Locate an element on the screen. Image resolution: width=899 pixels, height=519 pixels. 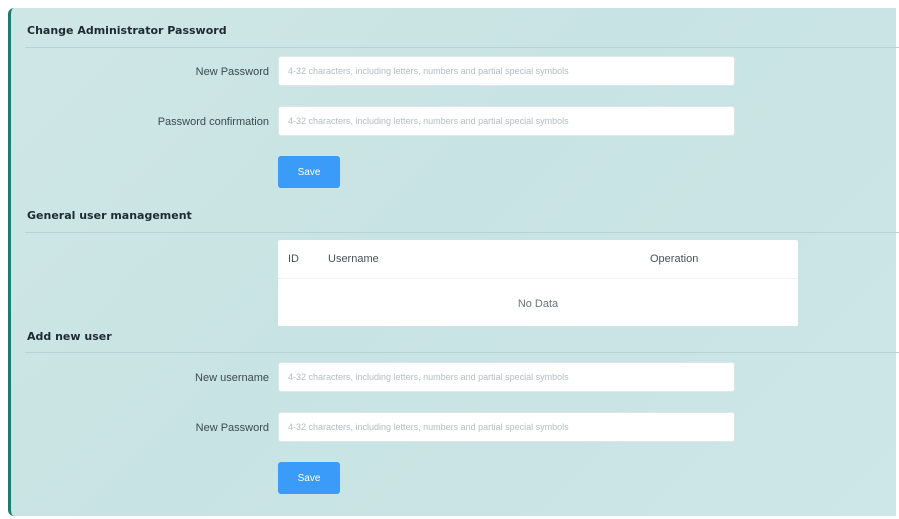
column-header-operation: Operation is located at coordinates (674, 259).